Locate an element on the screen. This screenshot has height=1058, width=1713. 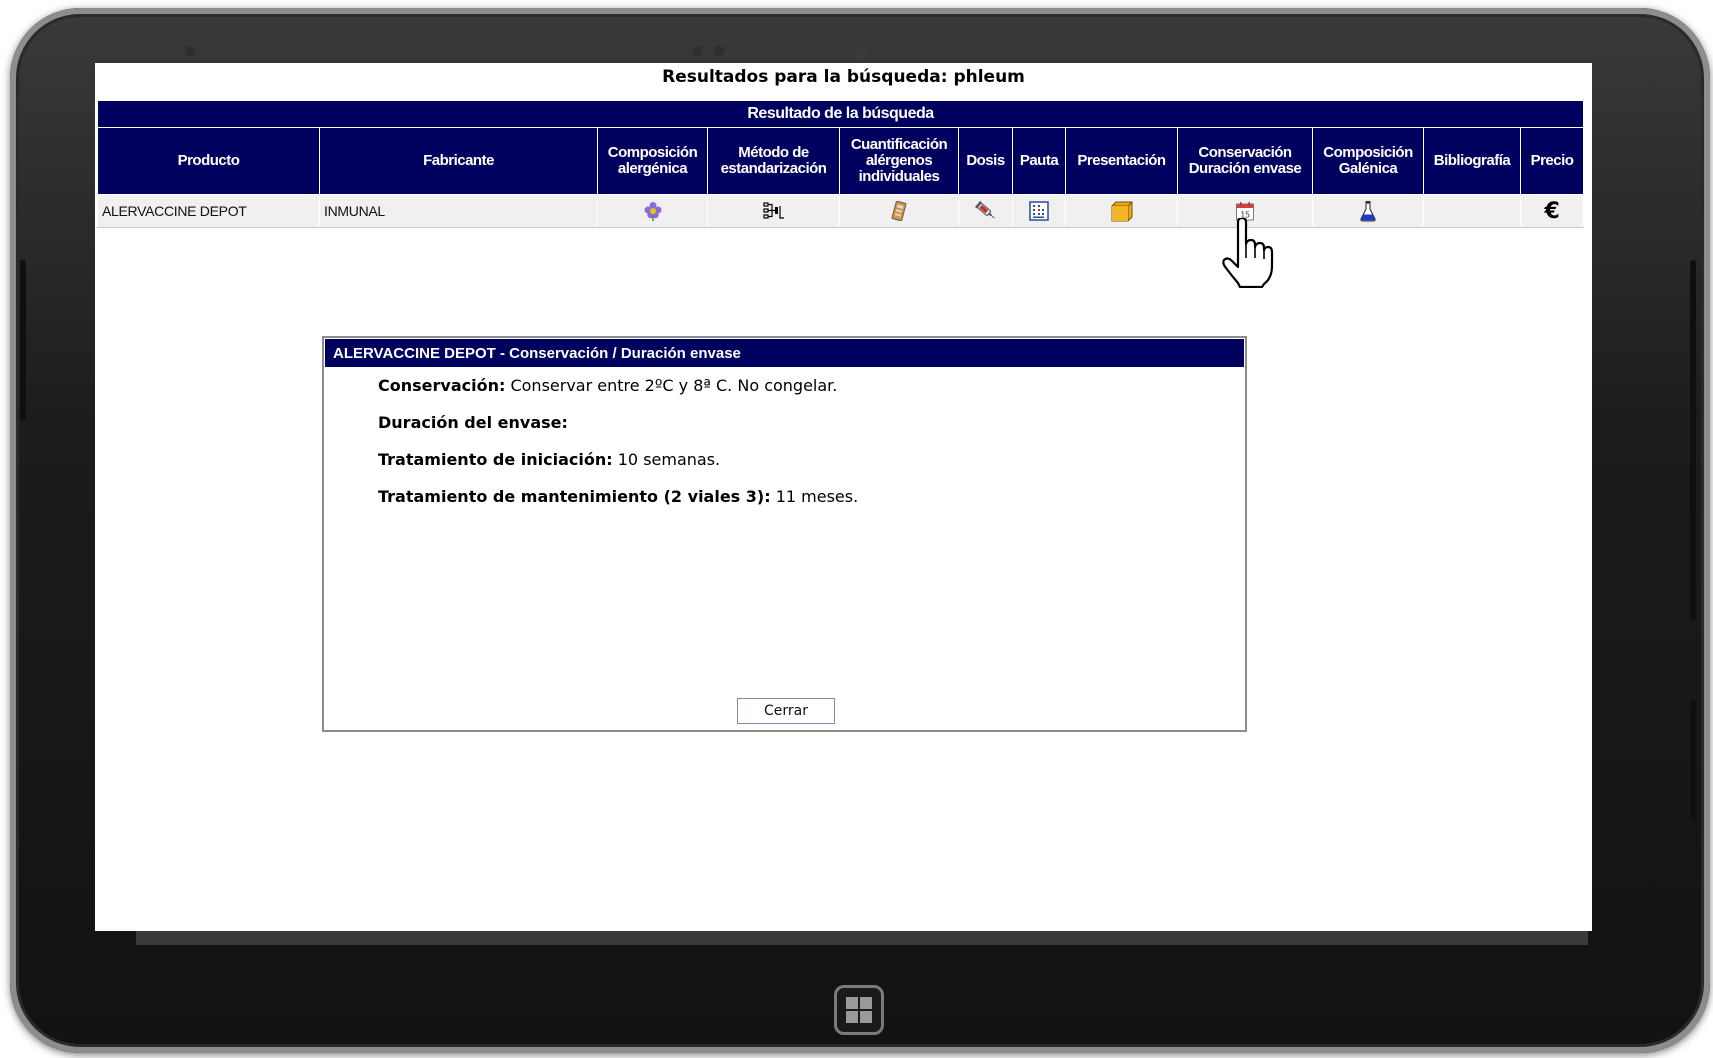
dosis-cell is located at coordinates (985, 211).